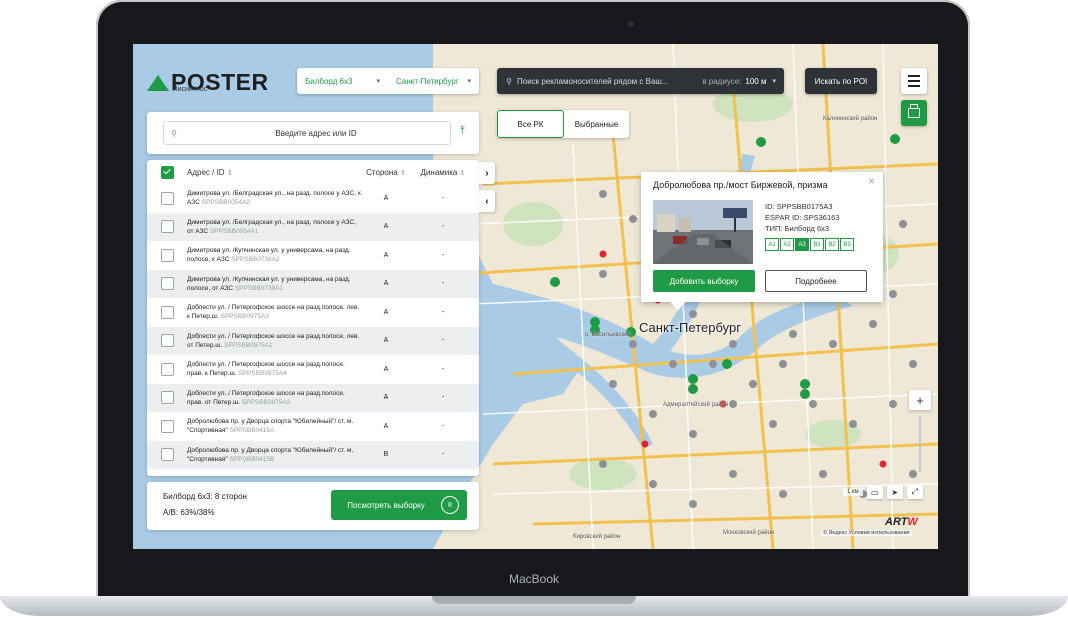  Describe the element at coordinates (740, 185) in the screenshot. I see `popup-title: Добролюбова пр./мост Биржевой, призма` at that location.